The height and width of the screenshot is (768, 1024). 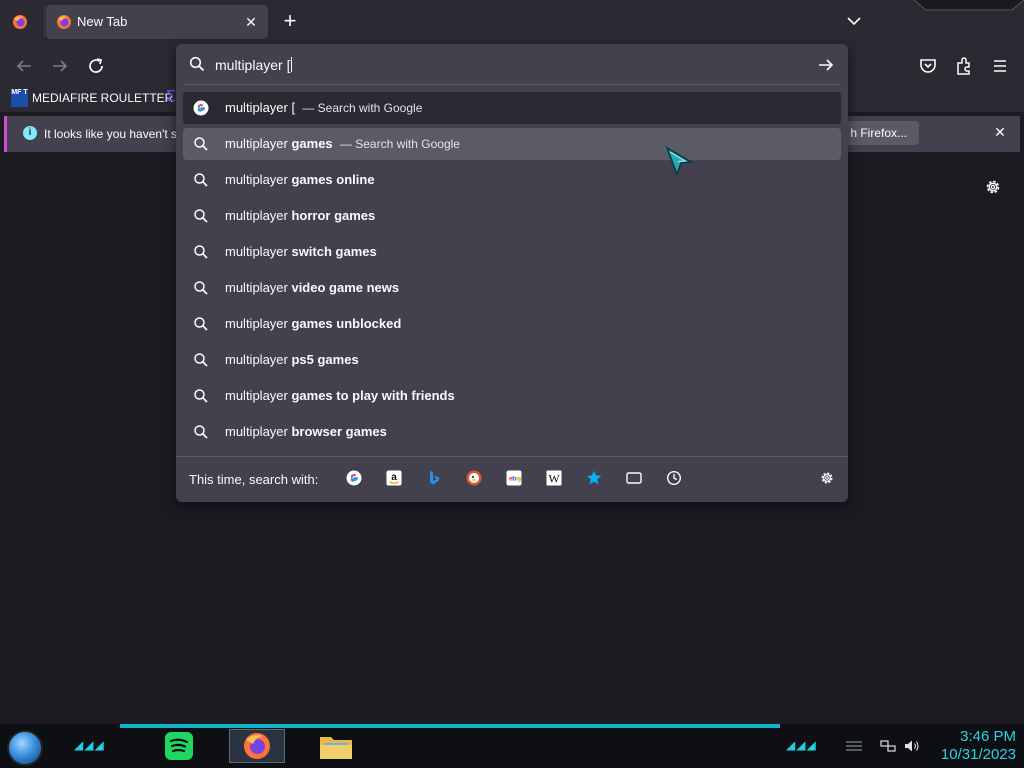 What do you see at coordinates (254, 65) in the screenshot?
I see `address-bar-text: multiplayer [` at bounding box center [254, 65].